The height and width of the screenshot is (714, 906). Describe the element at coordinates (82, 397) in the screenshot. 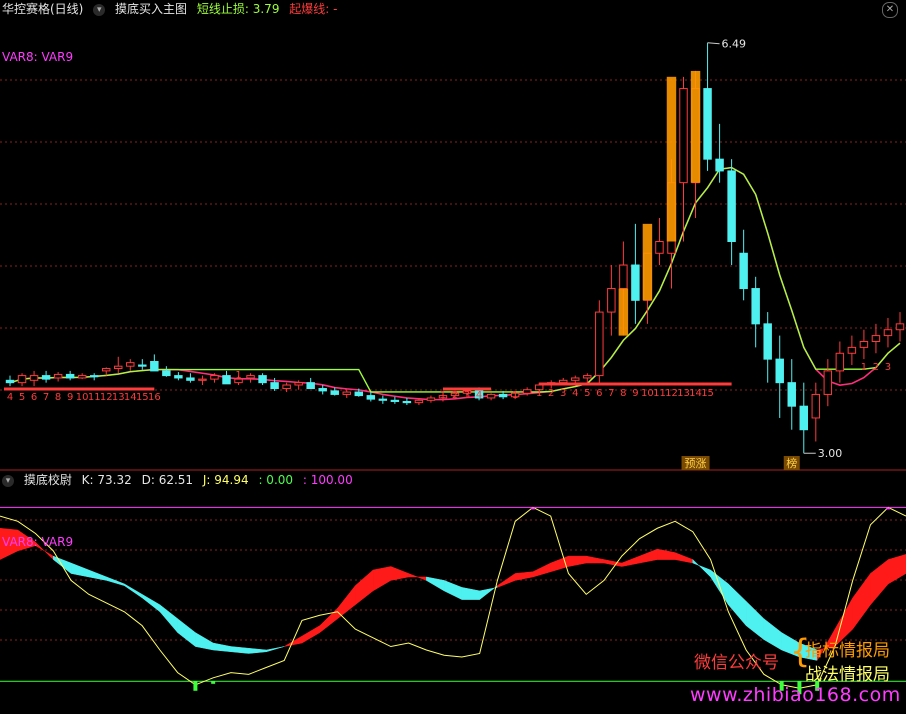

I see `count-label: 10` at that location.